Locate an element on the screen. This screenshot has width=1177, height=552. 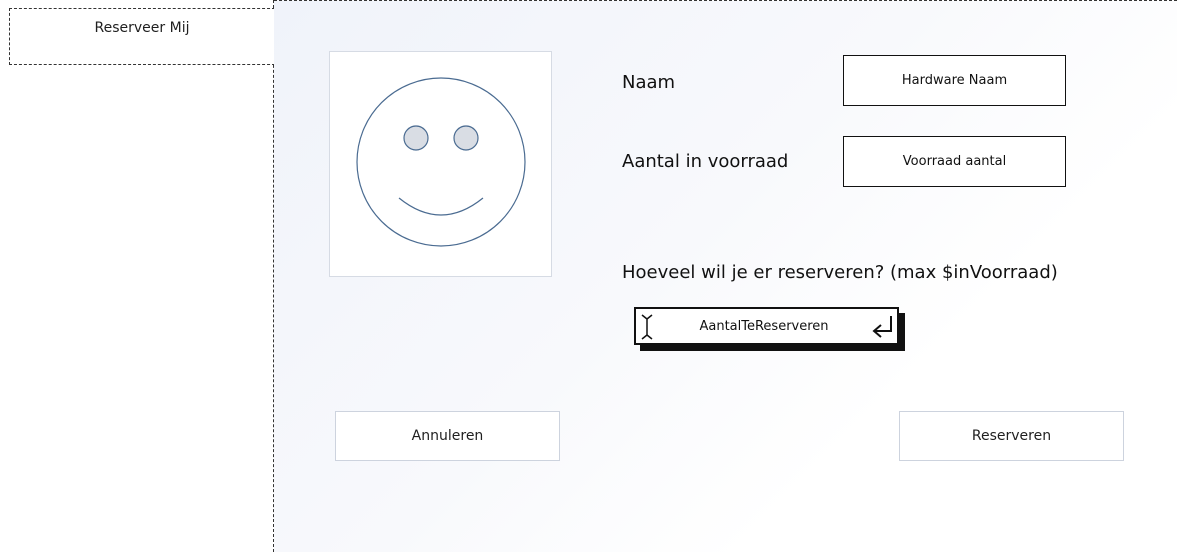
sidebar-item-reserveer-mij: Reserveer Mij is located at coordinates (142, 36).